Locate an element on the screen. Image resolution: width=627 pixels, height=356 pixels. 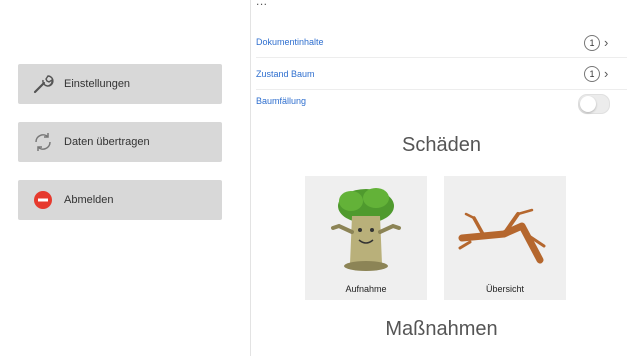
measures-title: Maßnahmen is located at coordinates (441, 329).